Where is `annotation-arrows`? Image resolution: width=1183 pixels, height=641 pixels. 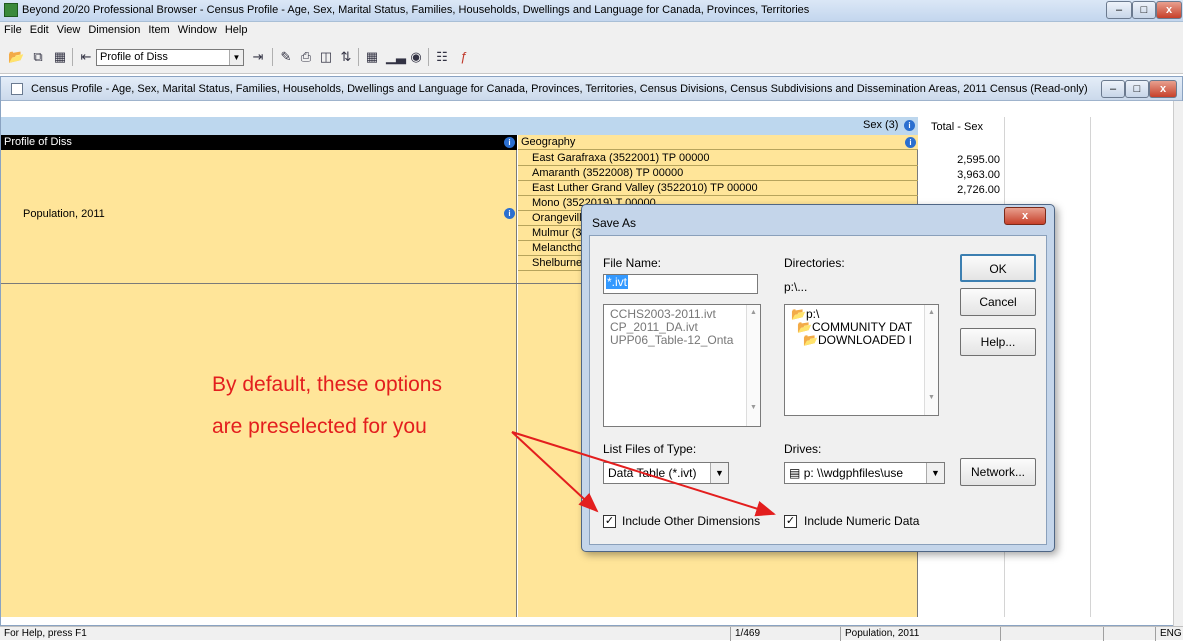 annotation-arrows is located at coordinates (643, 474).